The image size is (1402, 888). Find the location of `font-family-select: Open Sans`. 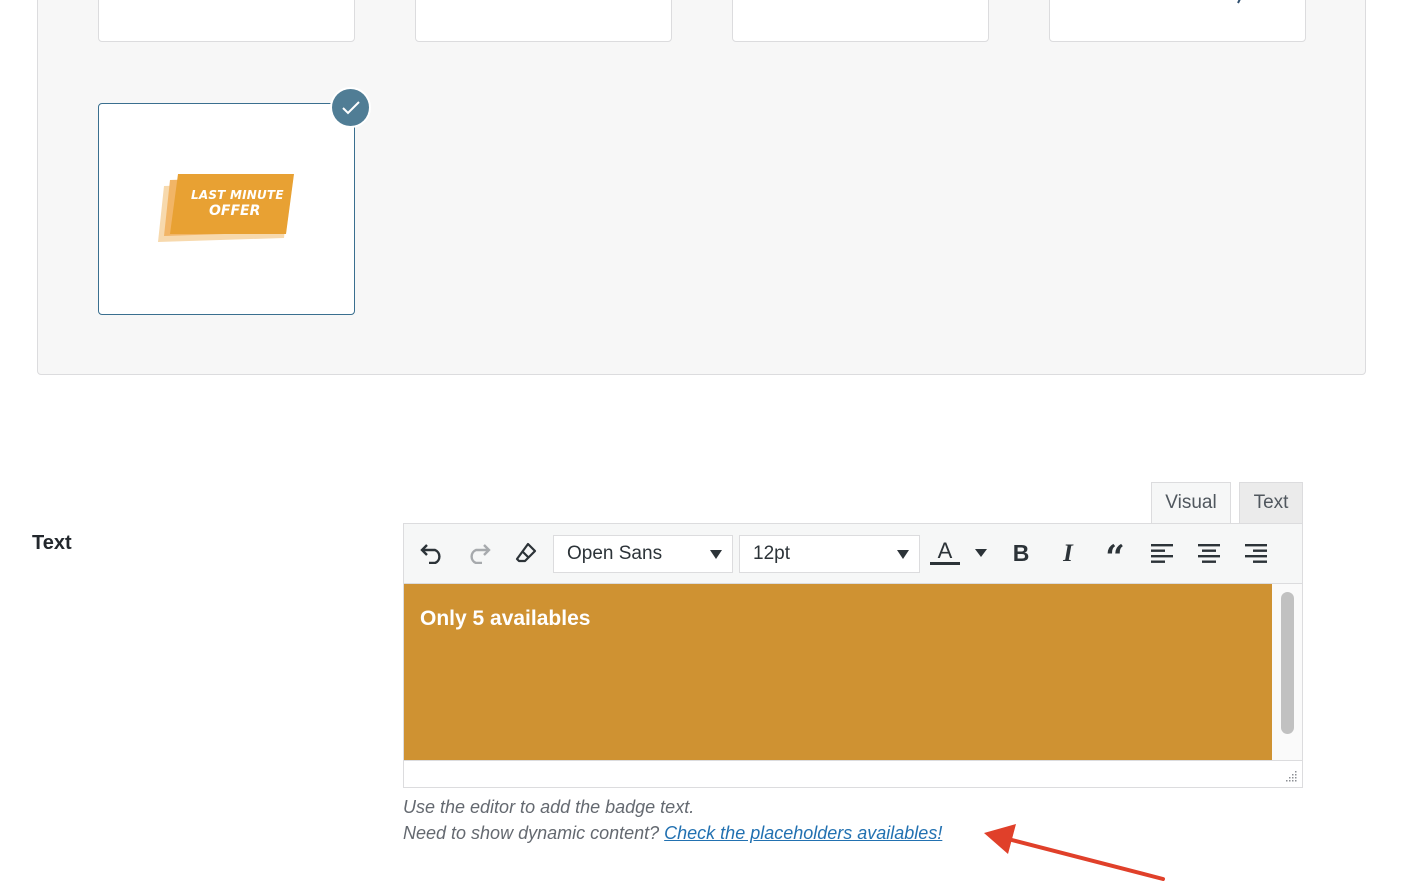

font-family-select: Open Sans is located at coordinates (643, 554).